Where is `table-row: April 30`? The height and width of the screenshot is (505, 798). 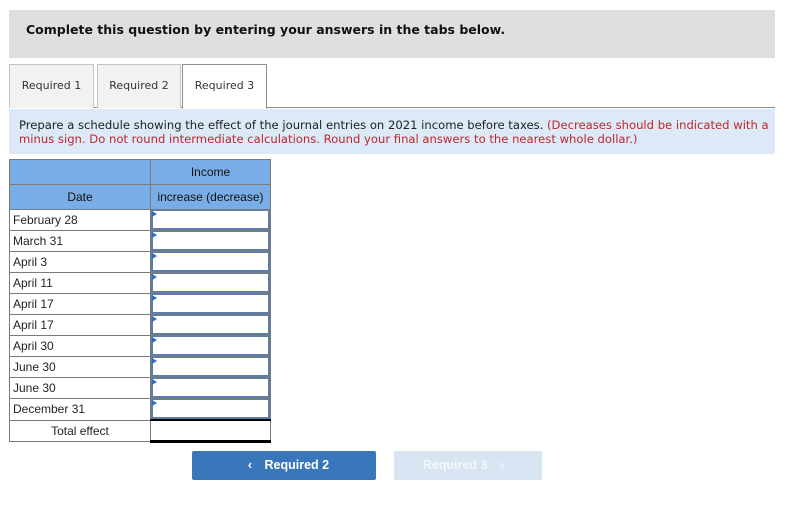 table-row: April 30 is located at coordinates (140, 346).